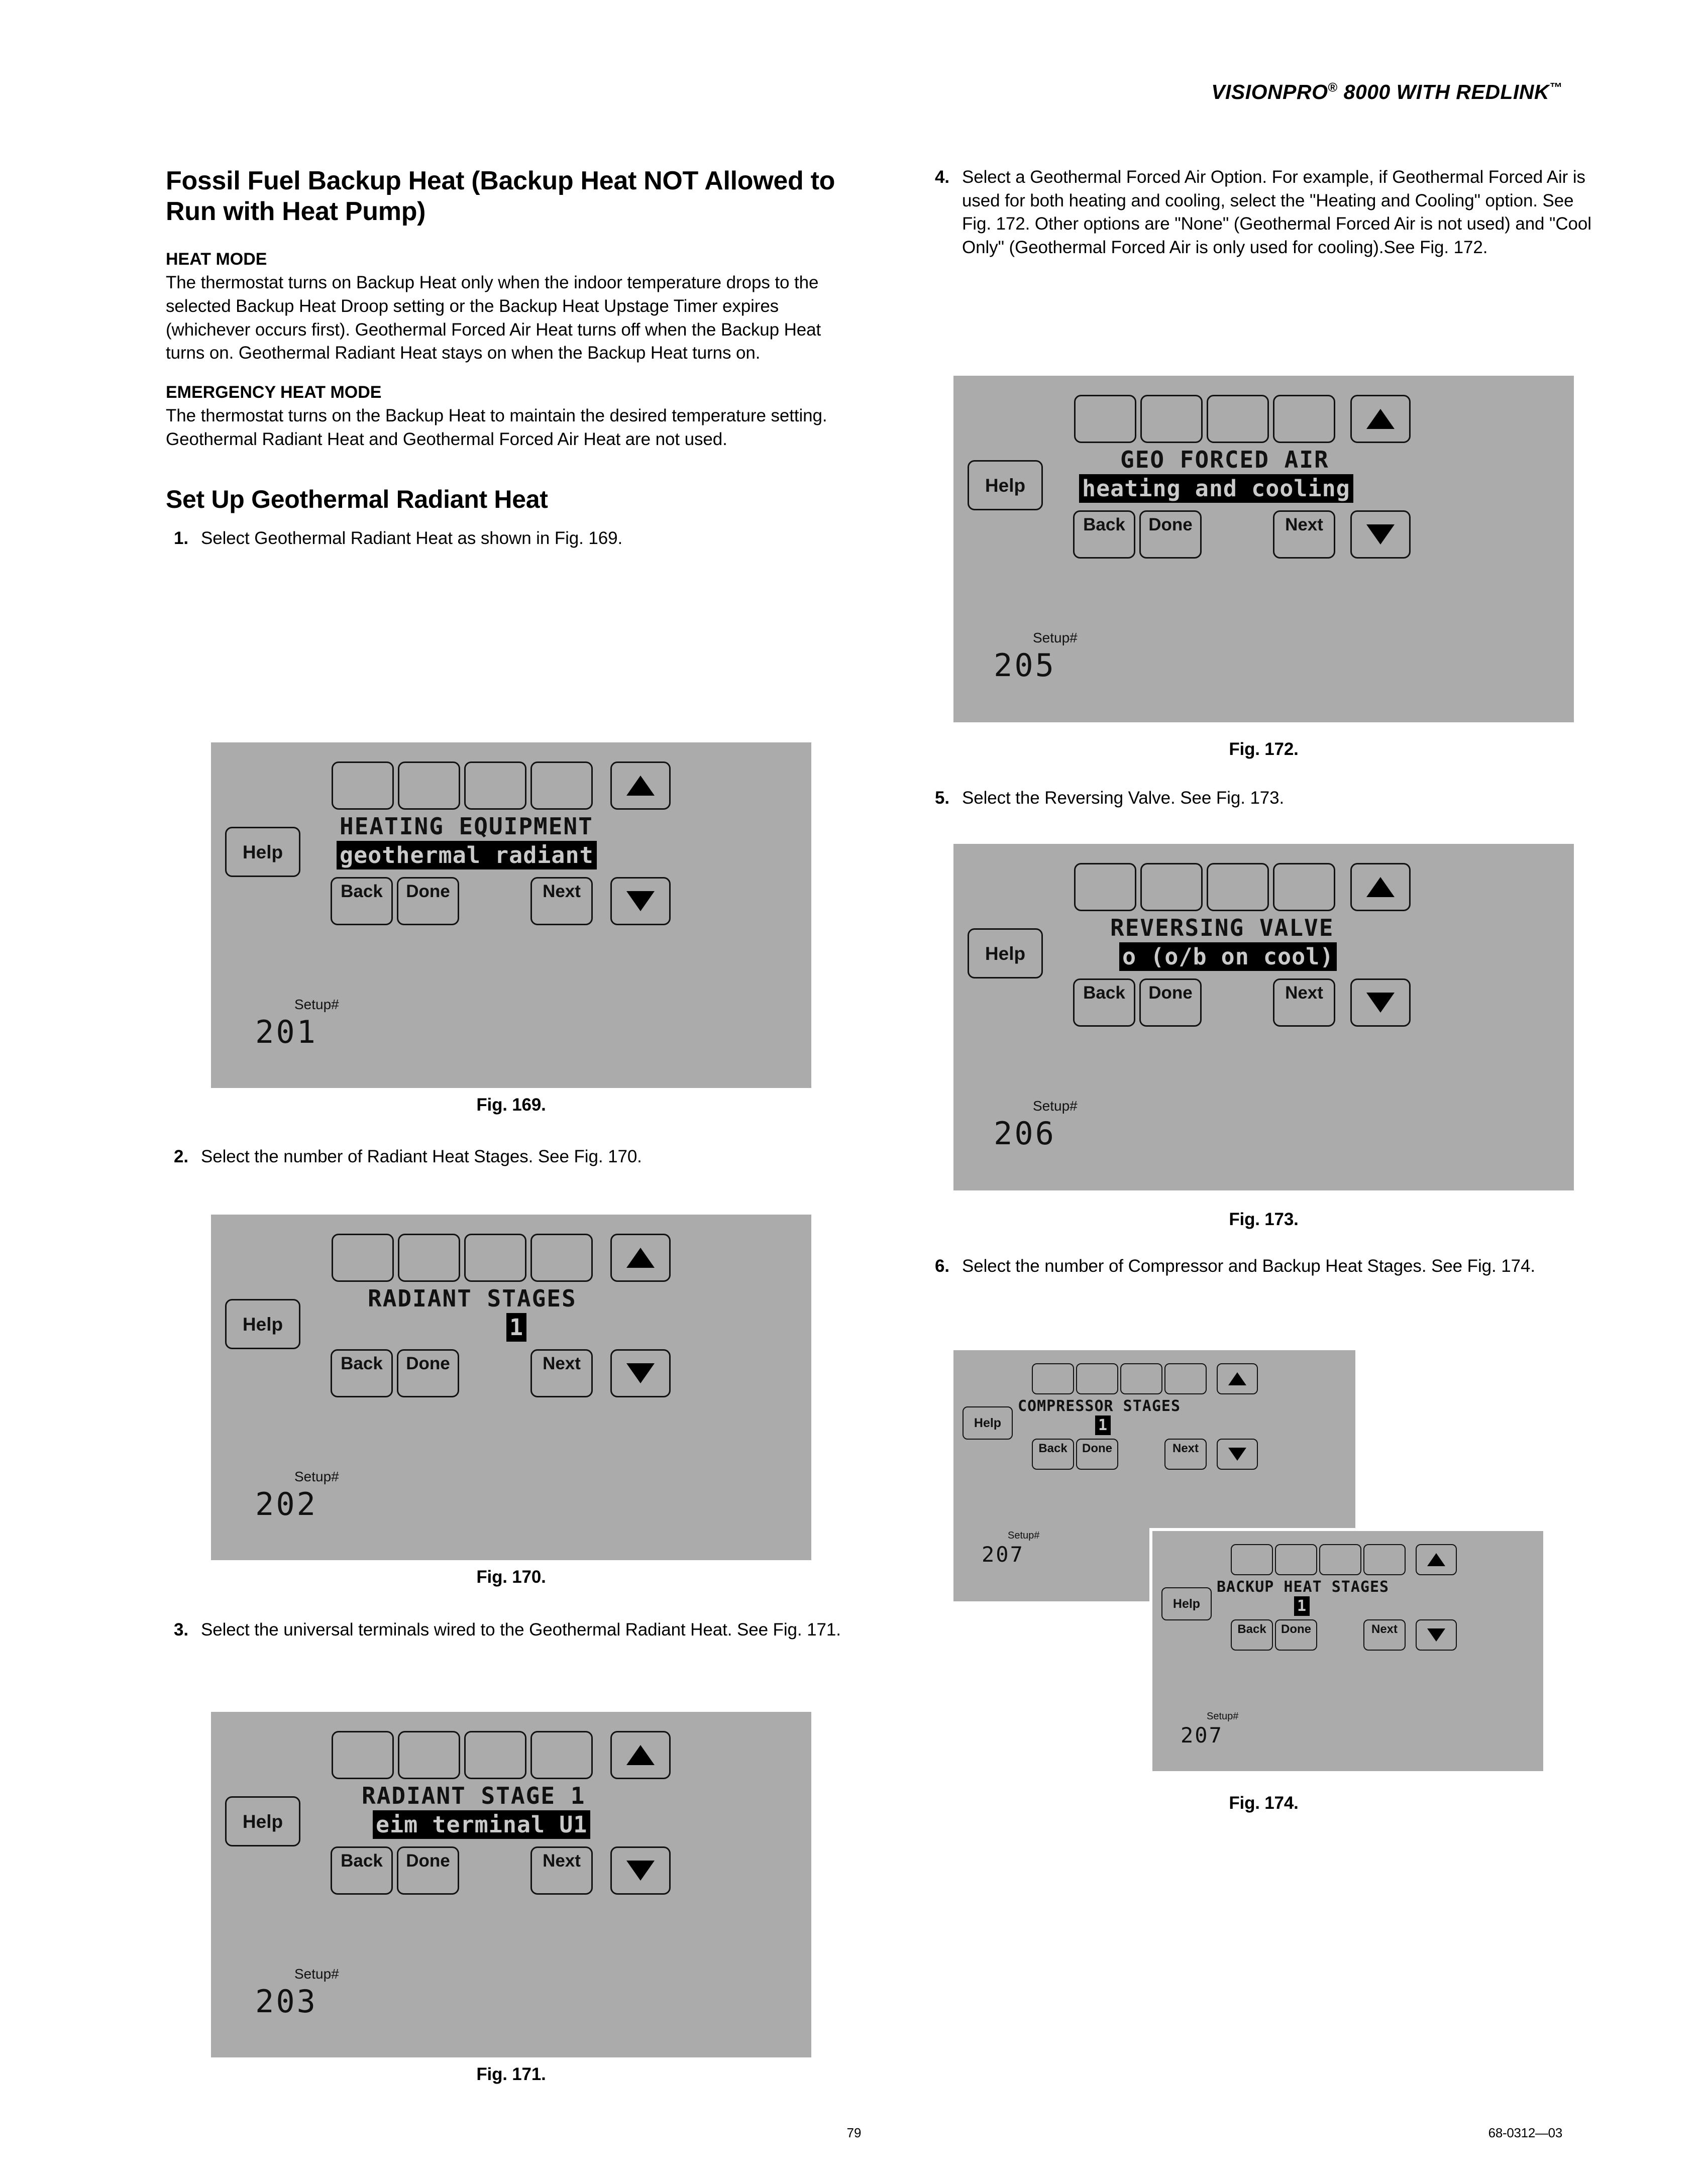 The height and width of the screenshot is (2180, 1708). What do you see at coordinates (467, 855) in the screenshot?
I see `lcd-selected-value: geothermal radiant` at bounding box center [467, 855].